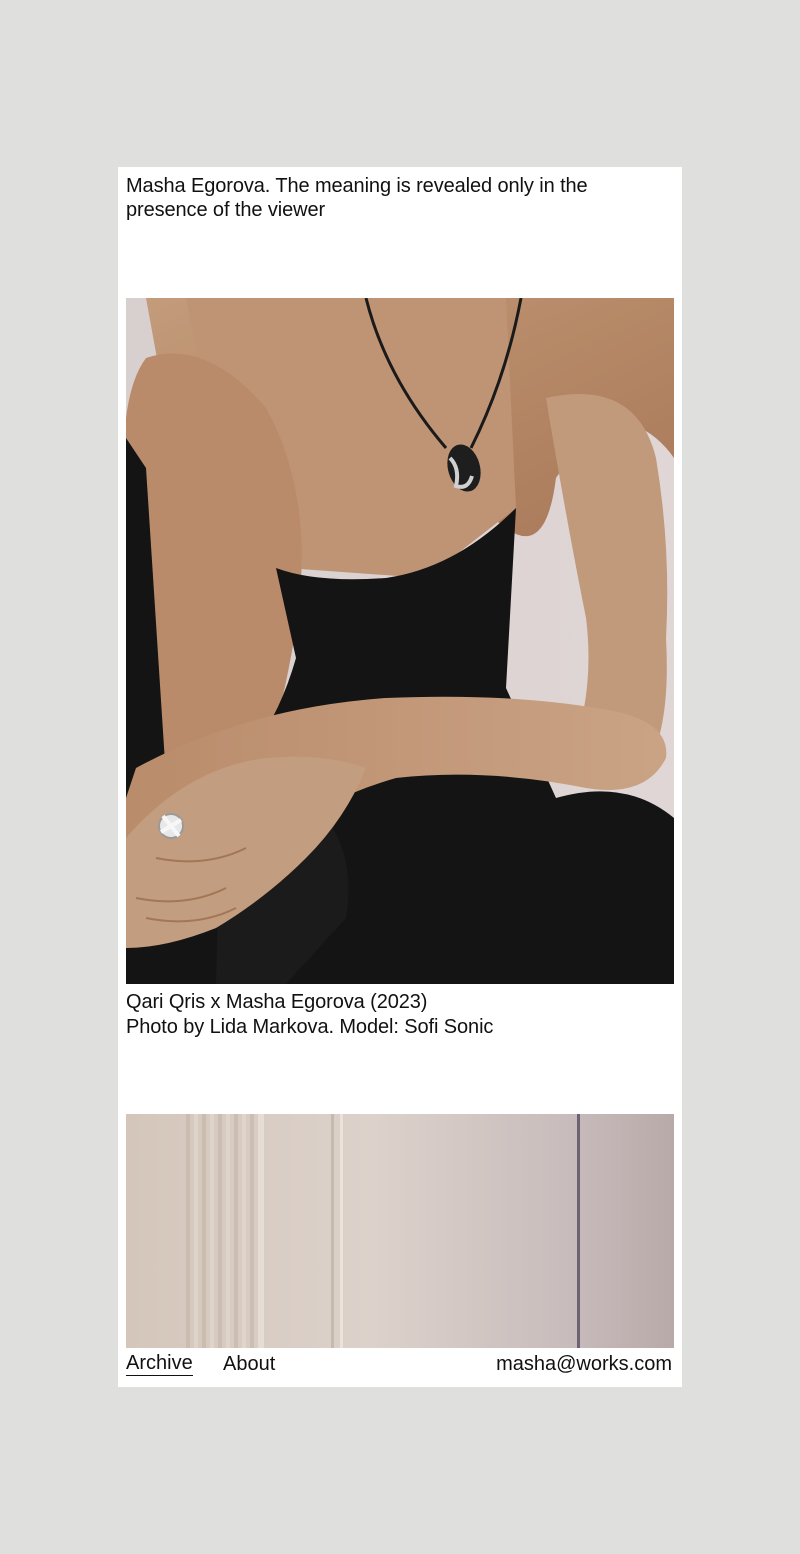 The image size is (800, 1554). Describe the element at coordinates (400, 1366) in the screenshot. I see `footer-nav: Archive About masha@works.com` at that location.